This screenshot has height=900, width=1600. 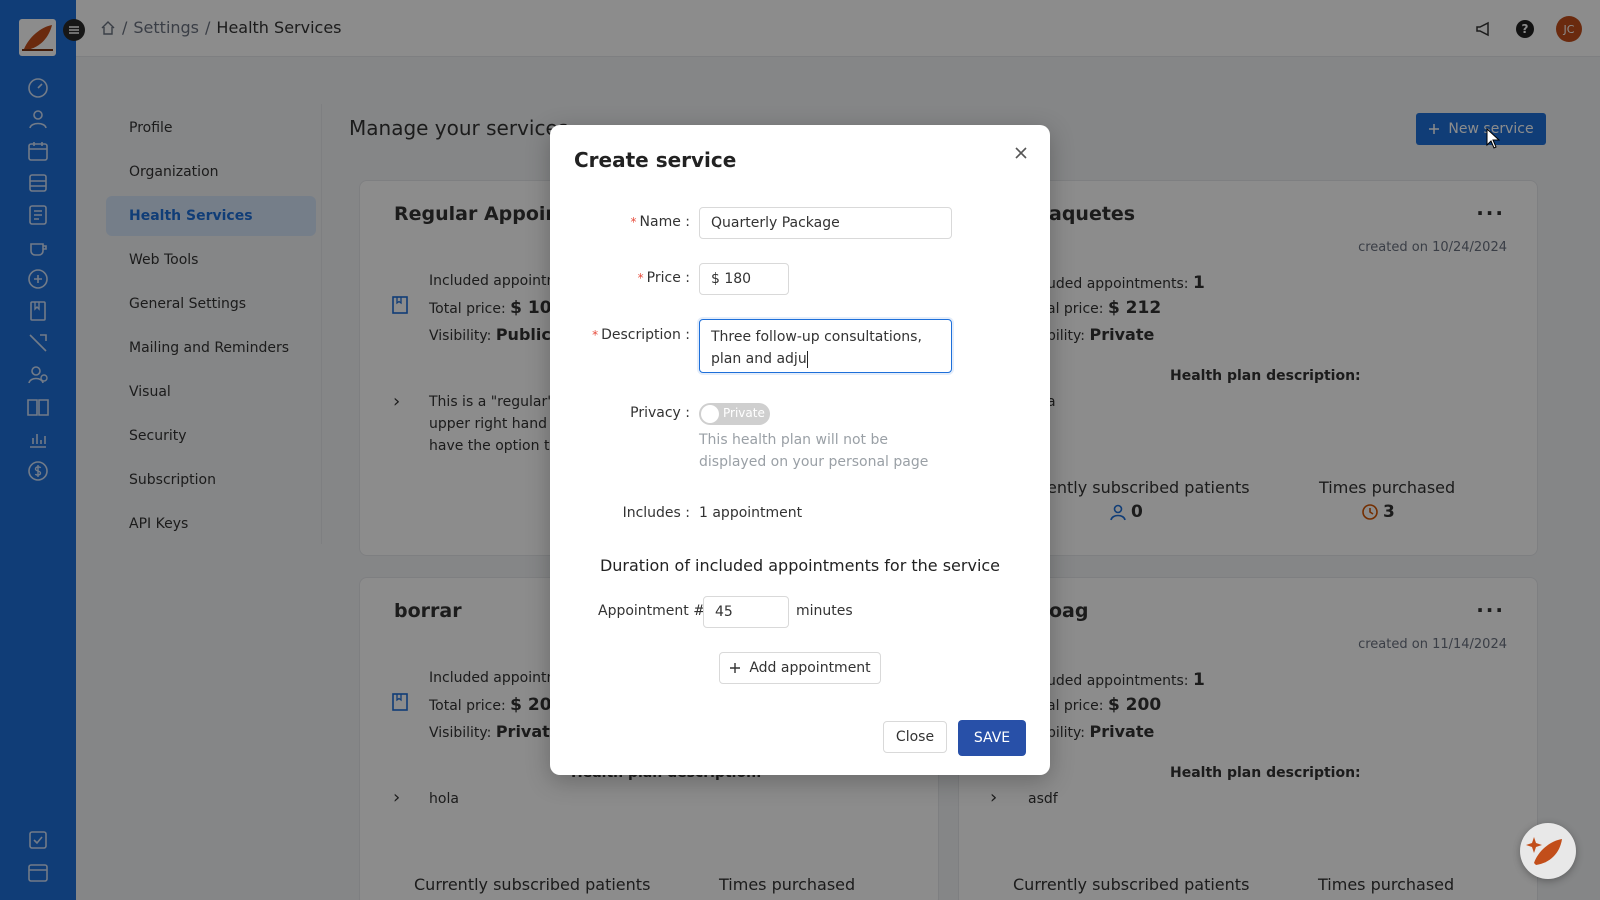 I want to click on mouse-cursor-icon, so click(x=1493, y=138).